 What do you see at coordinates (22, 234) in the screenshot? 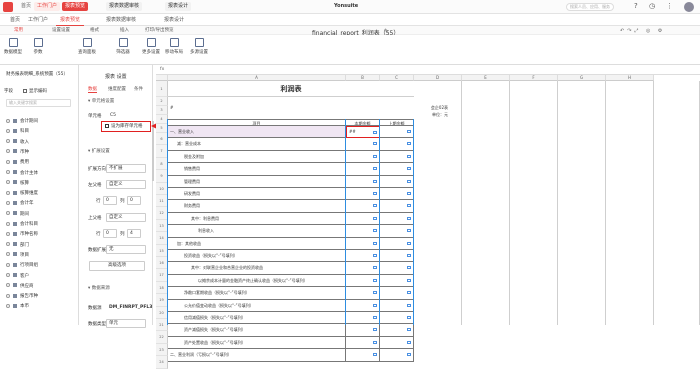
I see `field-item: 币种名称` at bounding box center [22, 234].